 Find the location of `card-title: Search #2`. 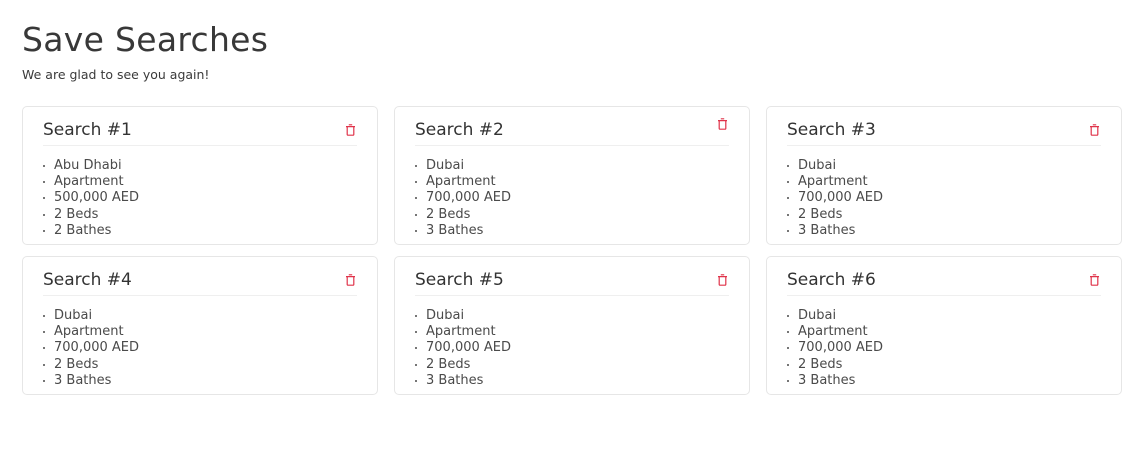

card-title: Search #2 is located at coordinates (459, 130).